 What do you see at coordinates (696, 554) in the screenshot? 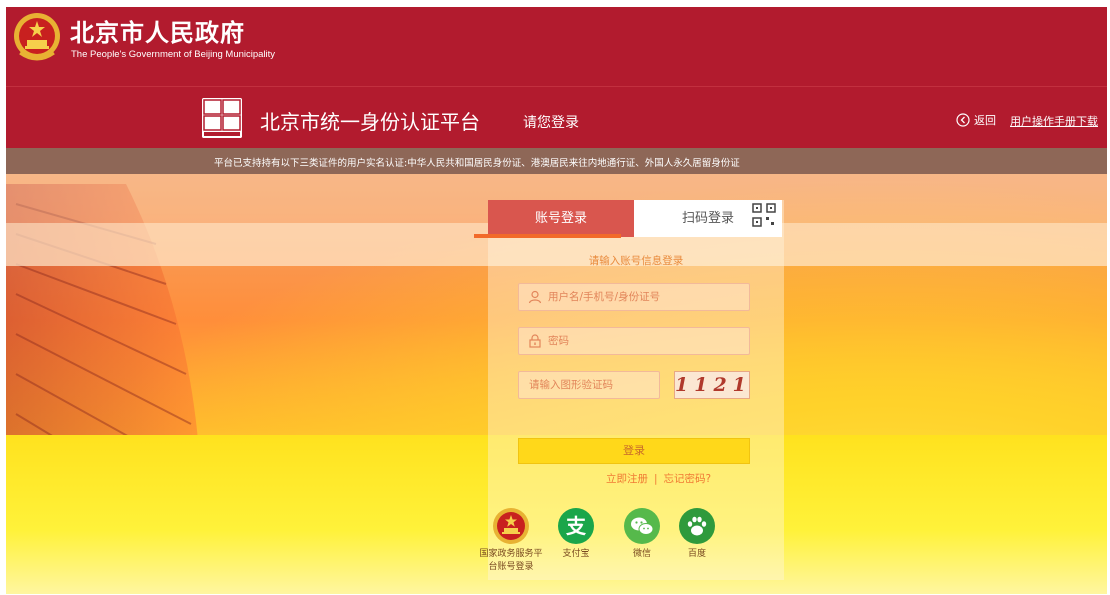
I see `third-party-label: 百度` at bounding box center [696, 554].